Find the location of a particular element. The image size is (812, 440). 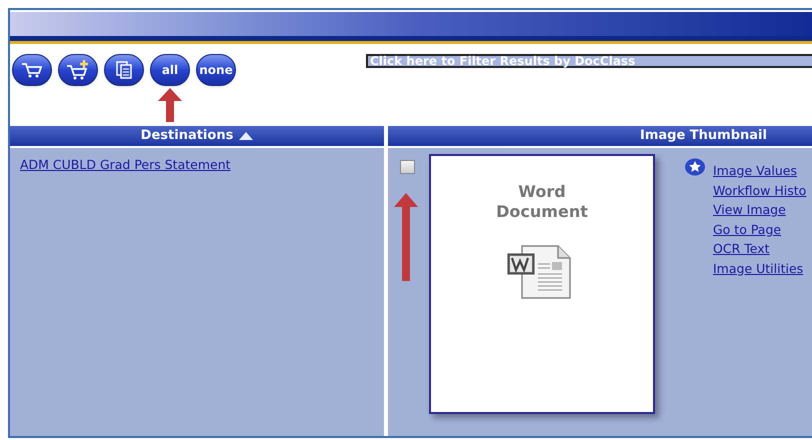

cart-add-icon is located at coordinates (78, 70).